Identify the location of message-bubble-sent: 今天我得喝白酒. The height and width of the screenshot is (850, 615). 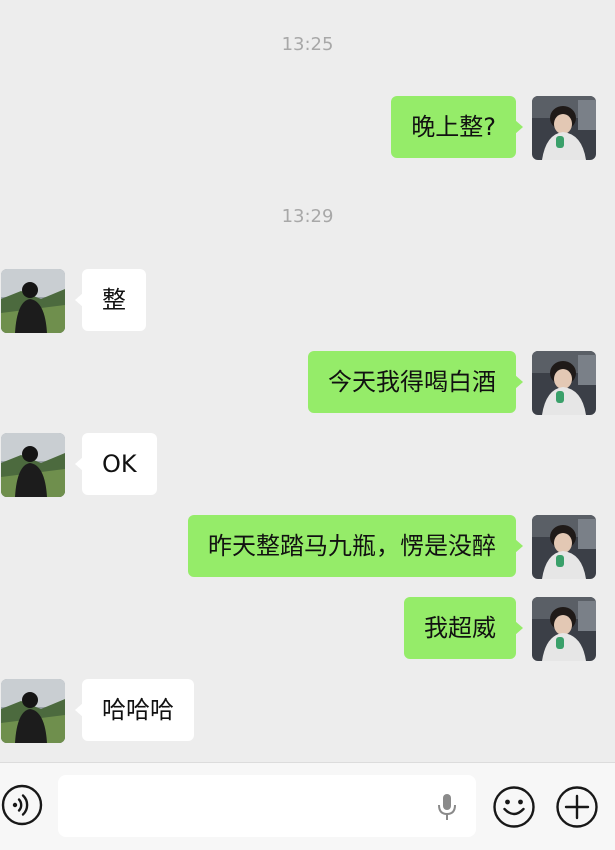
(415, 382).